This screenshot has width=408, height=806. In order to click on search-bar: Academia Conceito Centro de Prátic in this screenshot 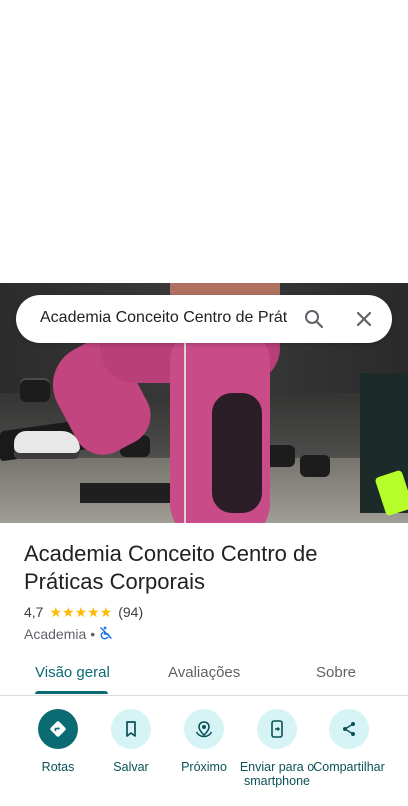, I will do `click(204, 319)`.